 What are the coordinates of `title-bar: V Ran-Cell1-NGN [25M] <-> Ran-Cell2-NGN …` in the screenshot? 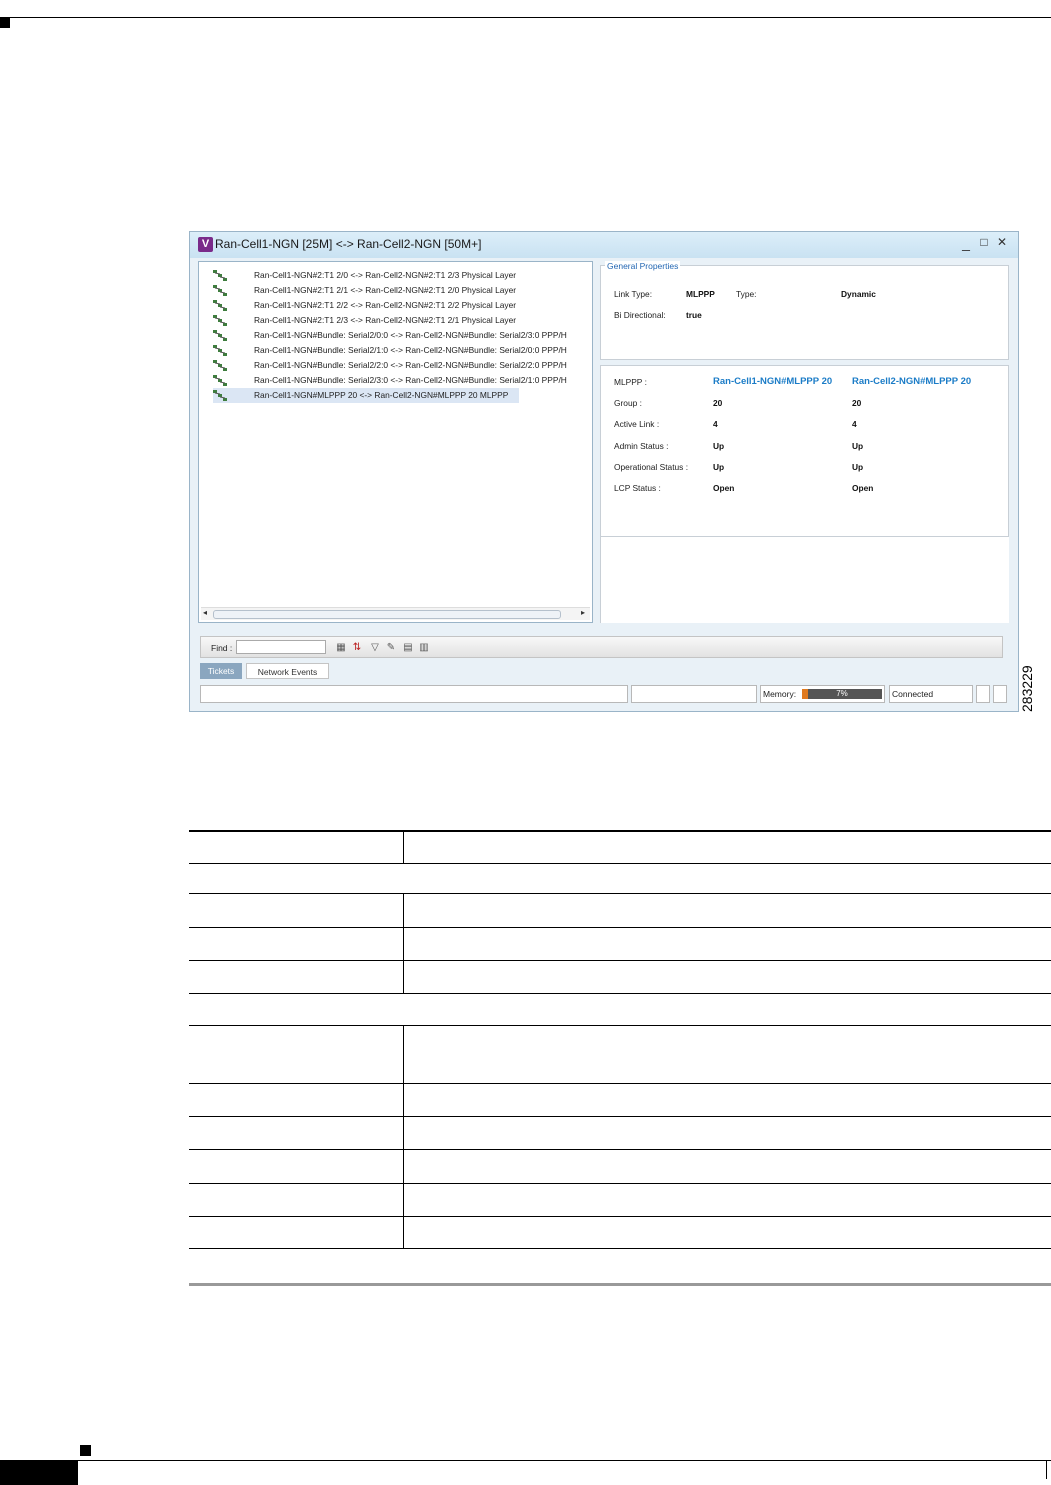 It's located at (604, 245).